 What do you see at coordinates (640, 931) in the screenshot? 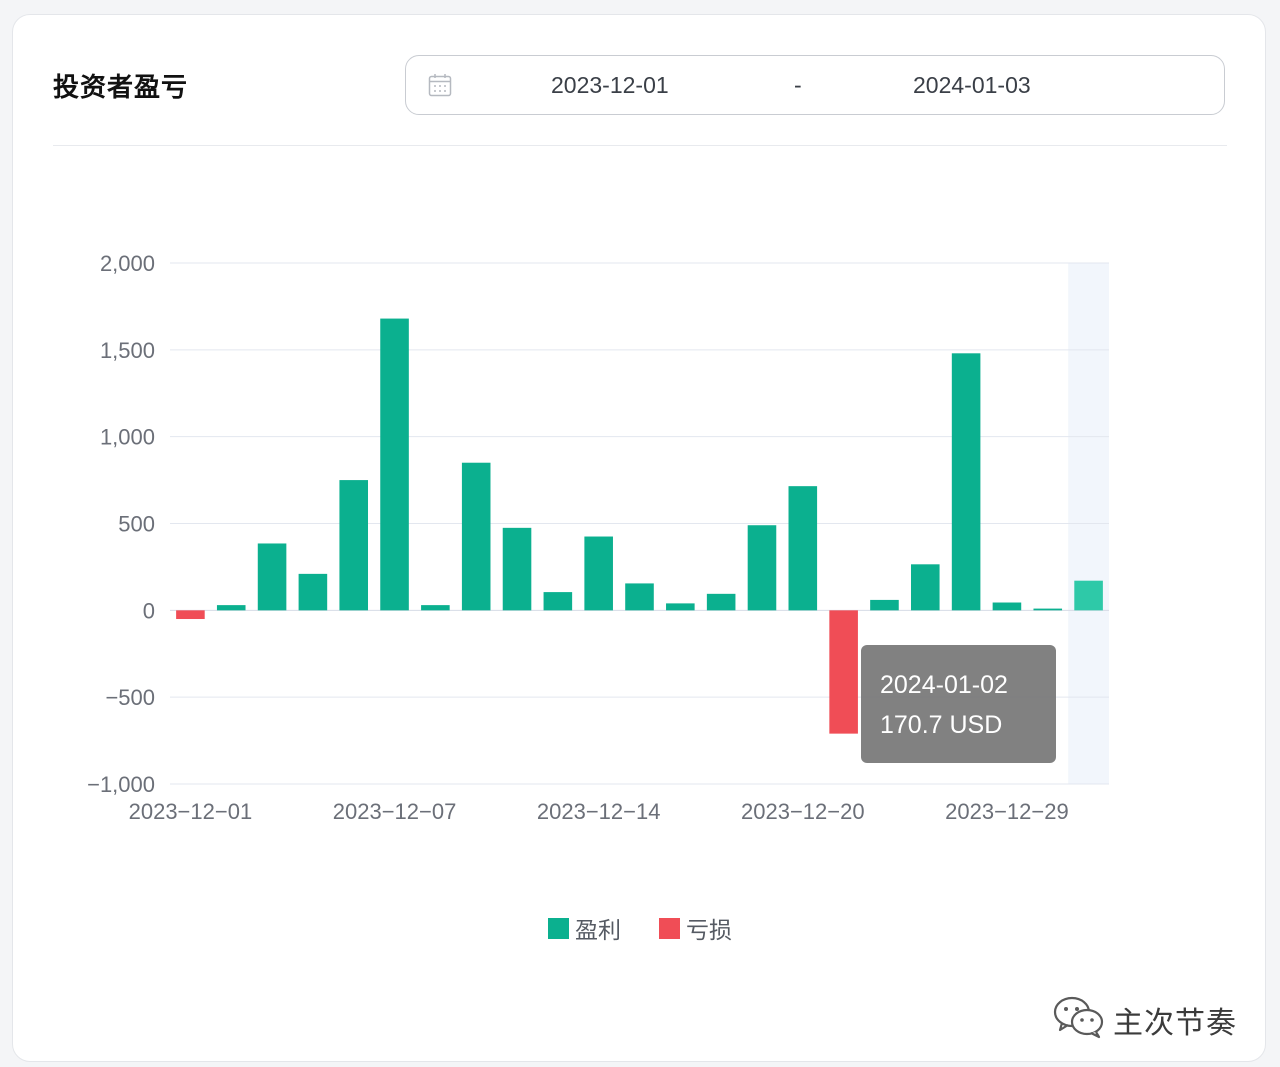
I see `chart-legend: 盈利 亏损` at bounding box center [640, 931].